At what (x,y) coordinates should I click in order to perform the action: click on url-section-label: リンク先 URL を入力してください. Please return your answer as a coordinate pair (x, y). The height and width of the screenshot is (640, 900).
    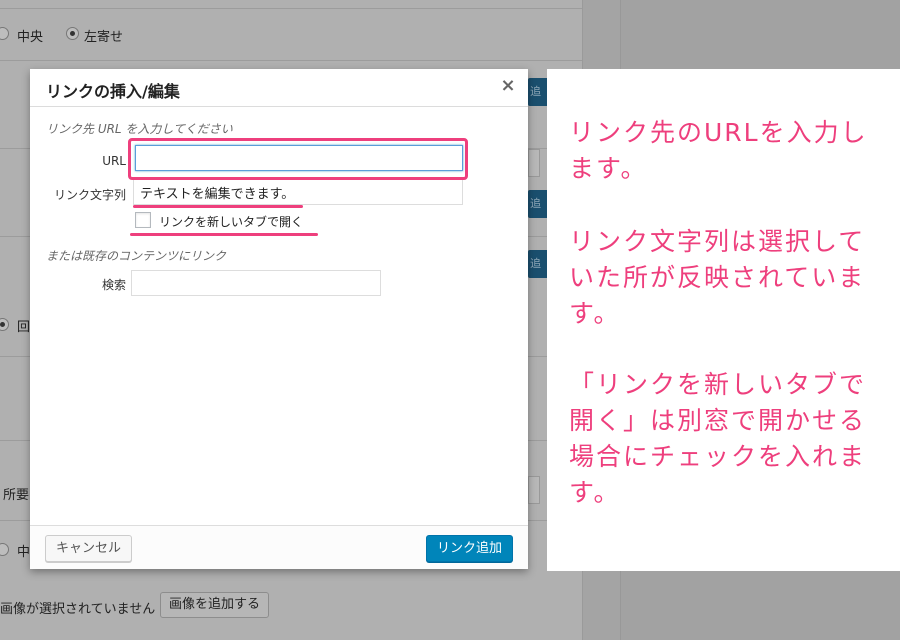
    Looking at the image, I should click on (139, 129).